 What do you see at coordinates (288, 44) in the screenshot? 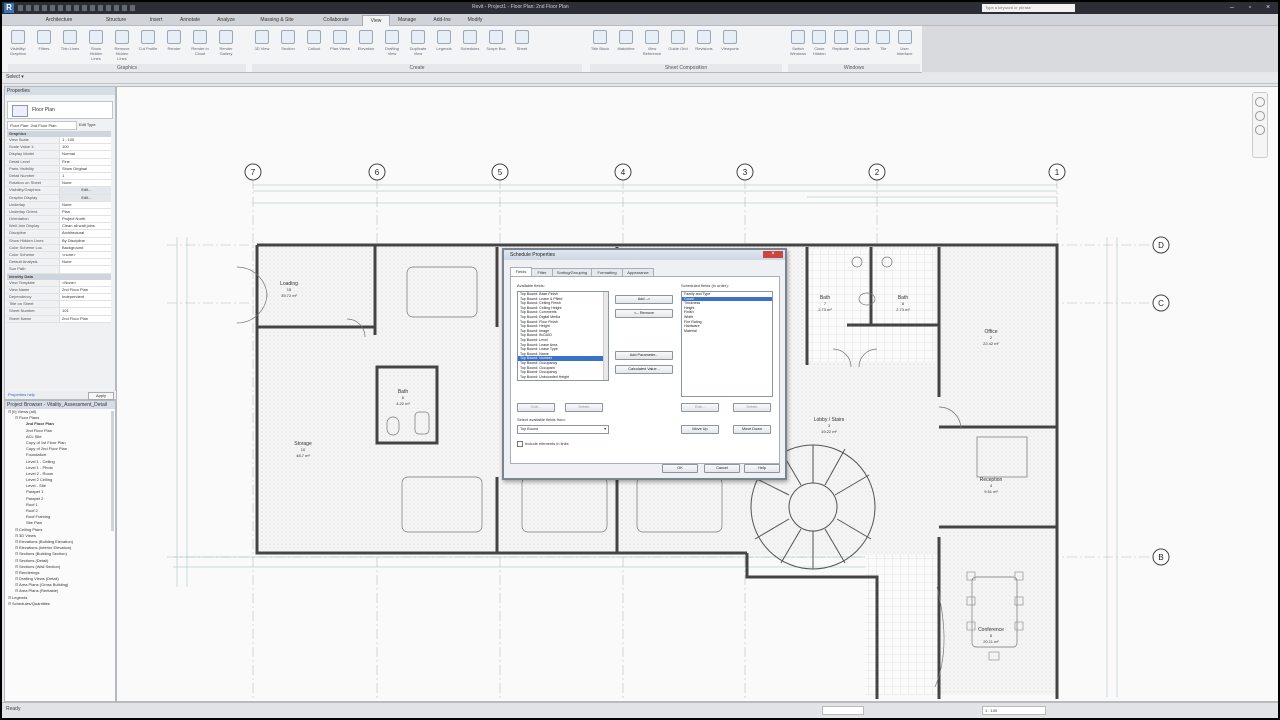
I see `ribbon-button-section: Section` at bounding box center [288, 44].